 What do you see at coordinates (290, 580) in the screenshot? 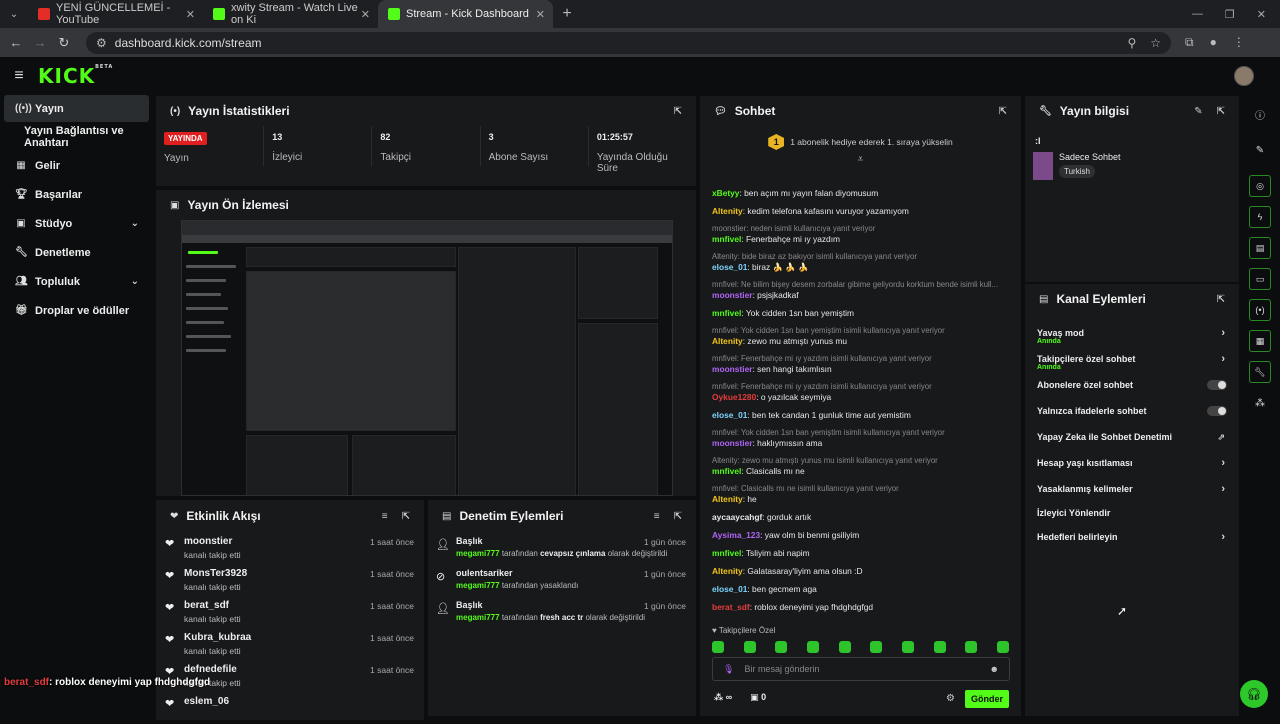
I see `list-item: ❤ MonsTer3928 kanalı takip etti 1 saat önce` at bounding box center [290, 580].